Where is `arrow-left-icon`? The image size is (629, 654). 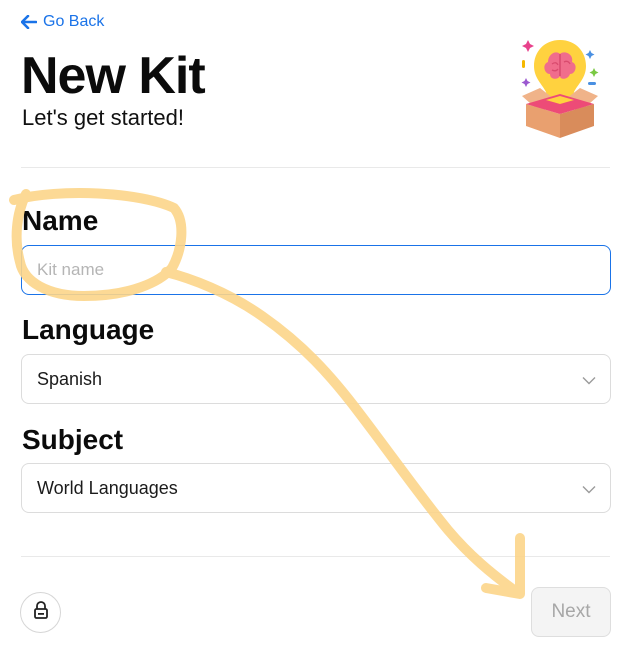 arrow-left-icon is located at coordinates (29, 22).